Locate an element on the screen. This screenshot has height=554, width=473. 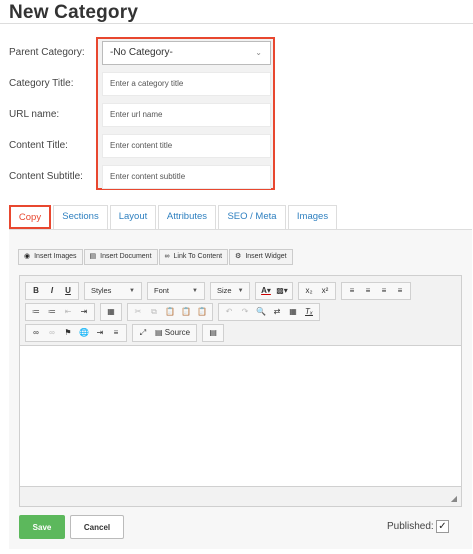
italic-button: I is located at coordinates (52, 291).